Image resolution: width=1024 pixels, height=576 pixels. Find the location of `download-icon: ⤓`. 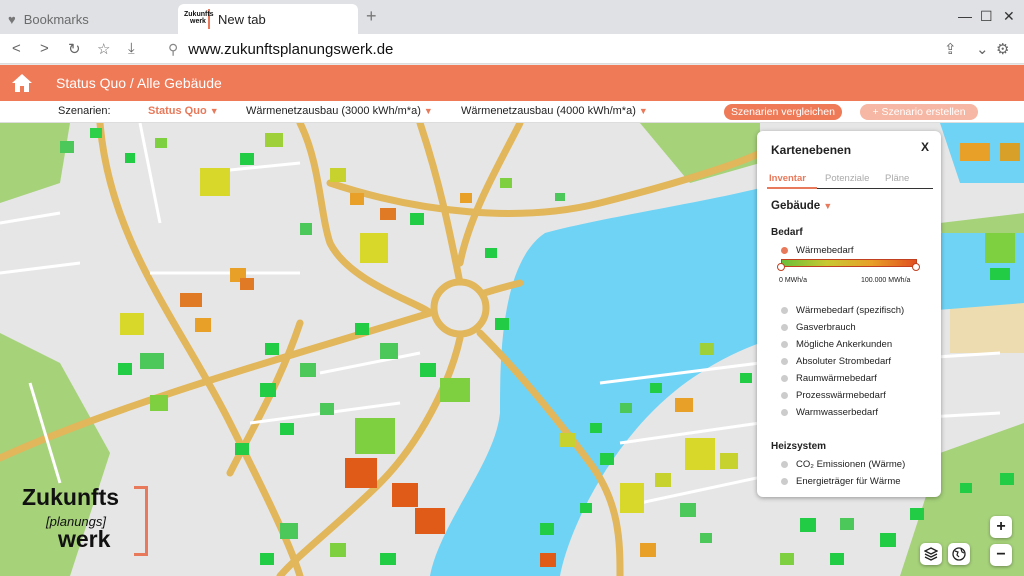

download-icon: ⤓ is located at coordinates (131, 48).